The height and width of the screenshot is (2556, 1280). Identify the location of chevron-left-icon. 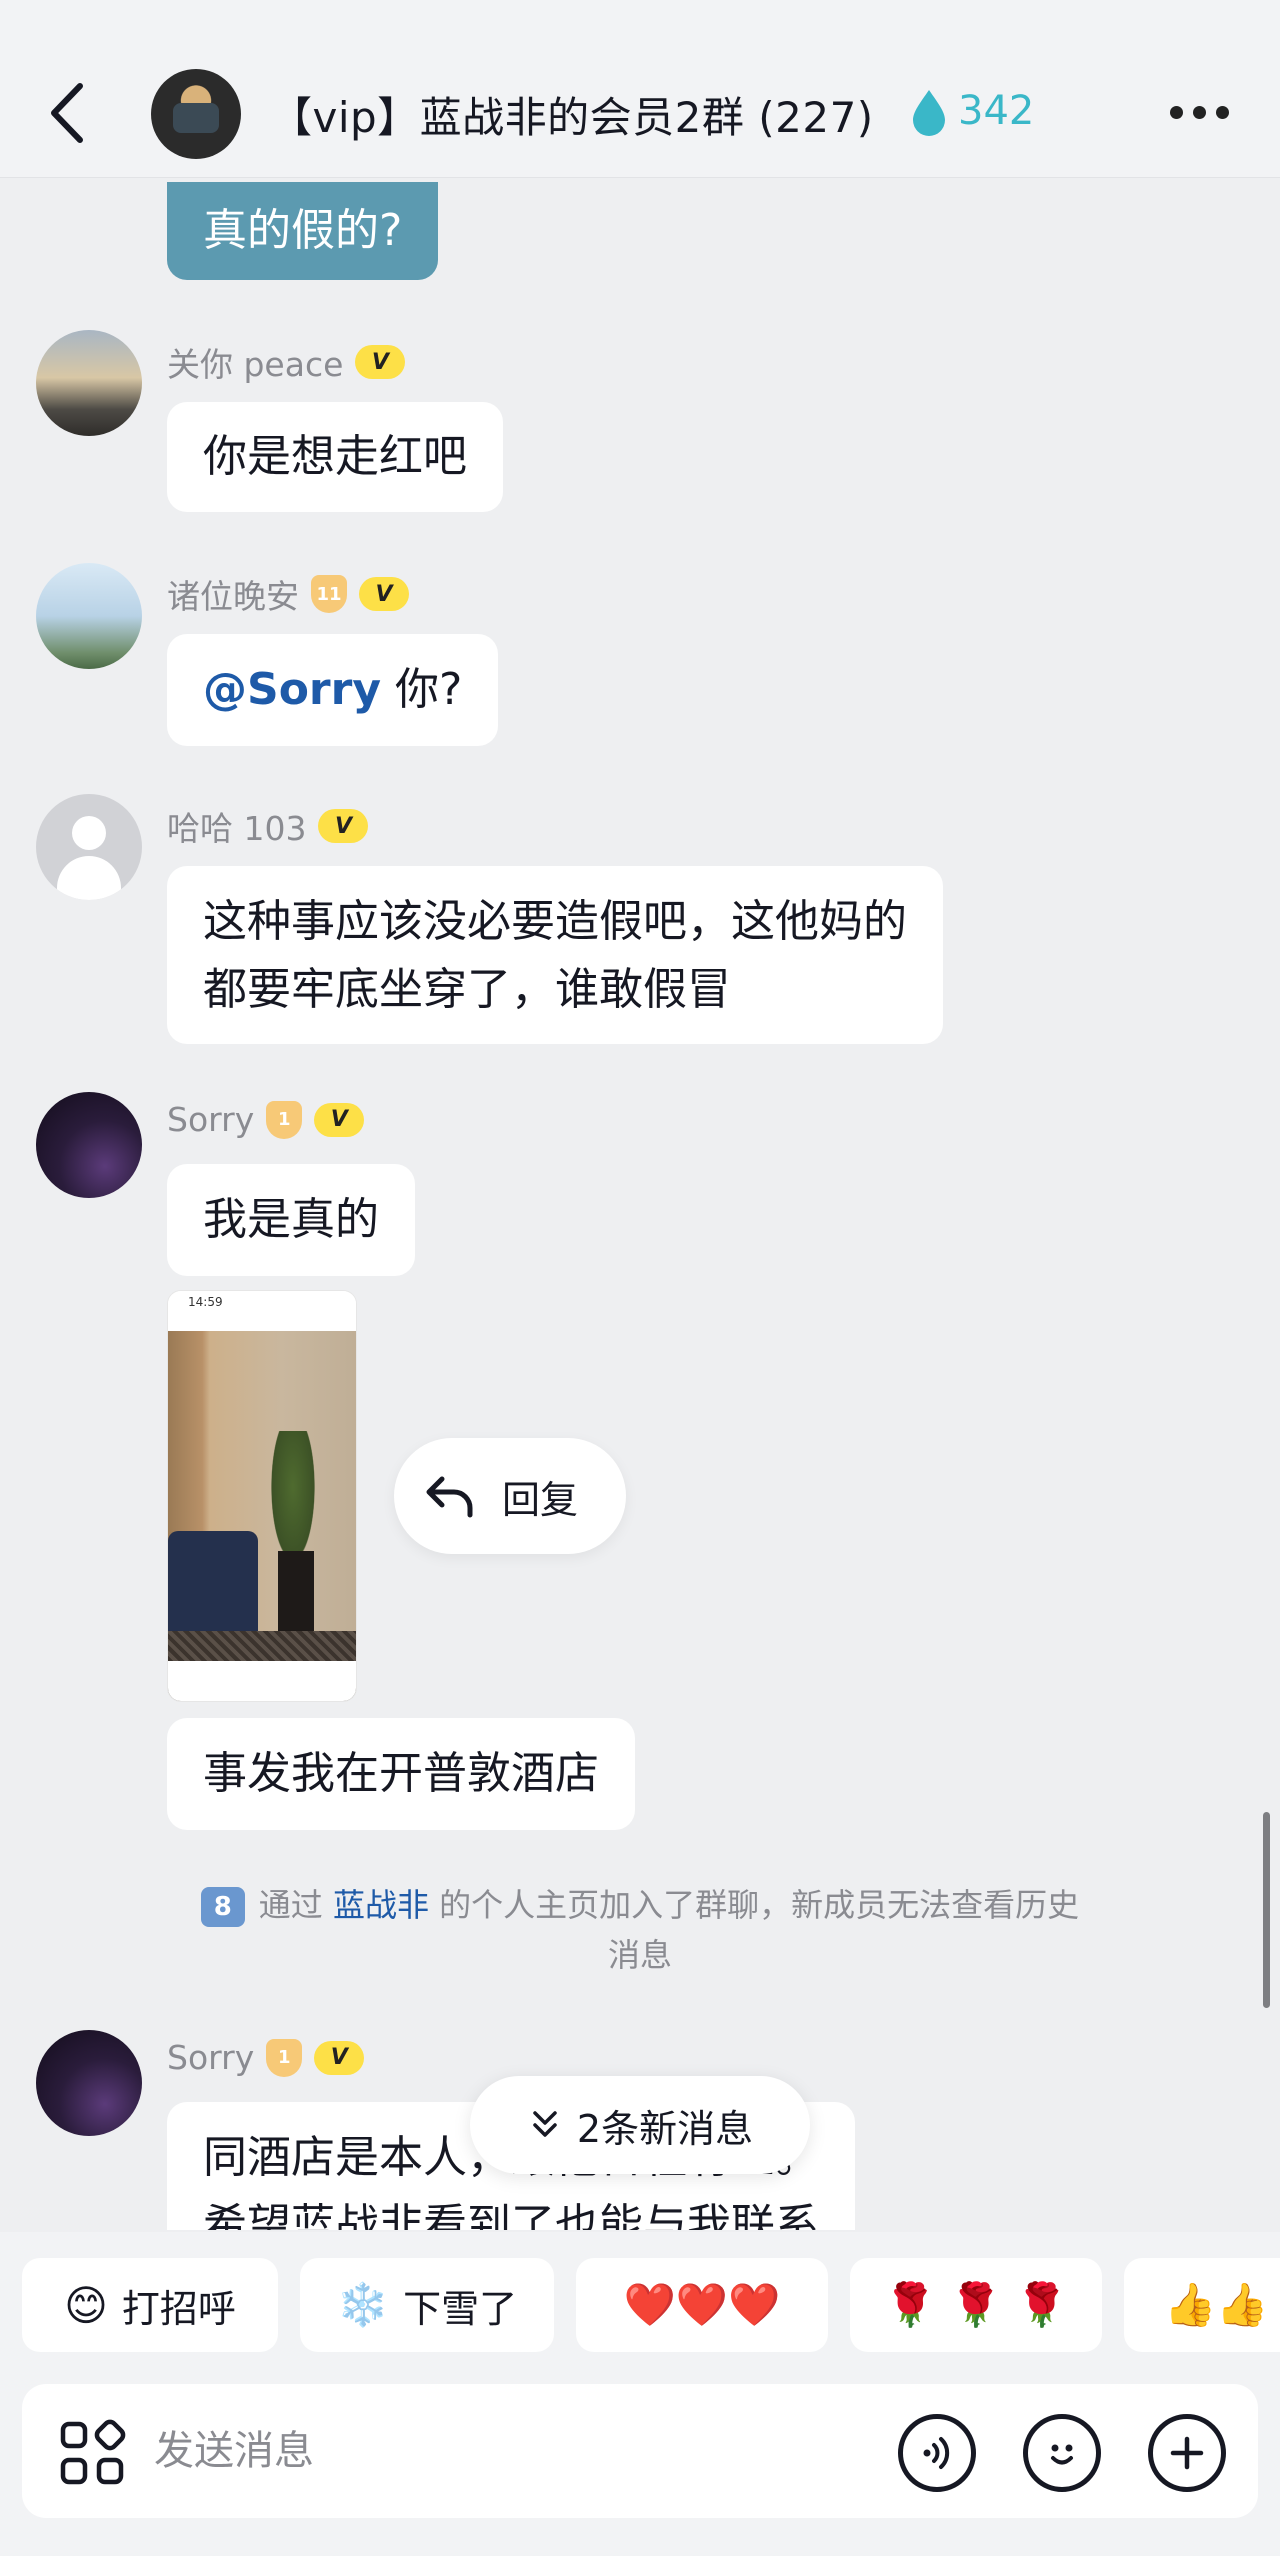
(67, 113).